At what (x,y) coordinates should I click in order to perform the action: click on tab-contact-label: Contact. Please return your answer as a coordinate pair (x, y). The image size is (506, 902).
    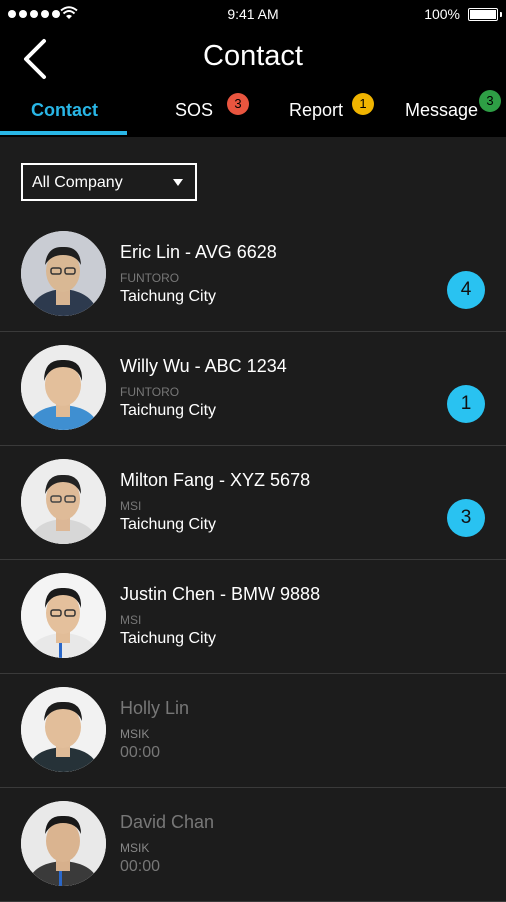
    Looking at the image, I should click on (64, 110).